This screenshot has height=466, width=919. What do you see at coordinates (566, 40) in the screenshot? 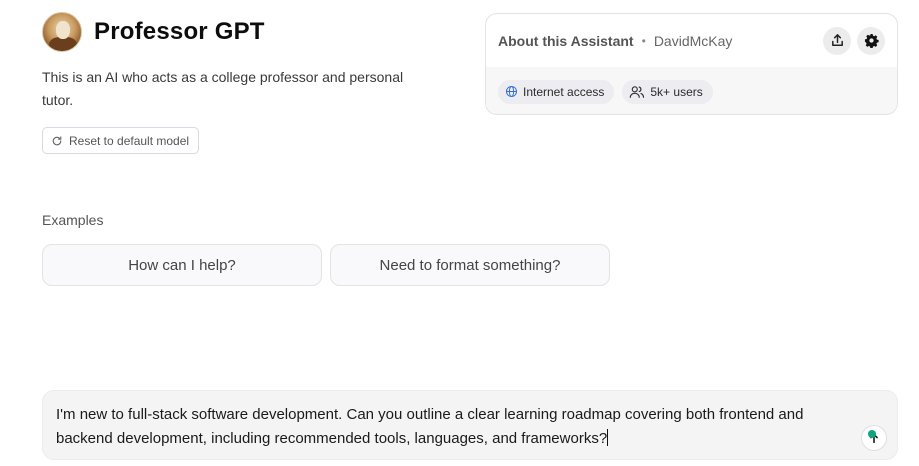
I see `about-title: About this Assistant` at bounding box center [566, 40].